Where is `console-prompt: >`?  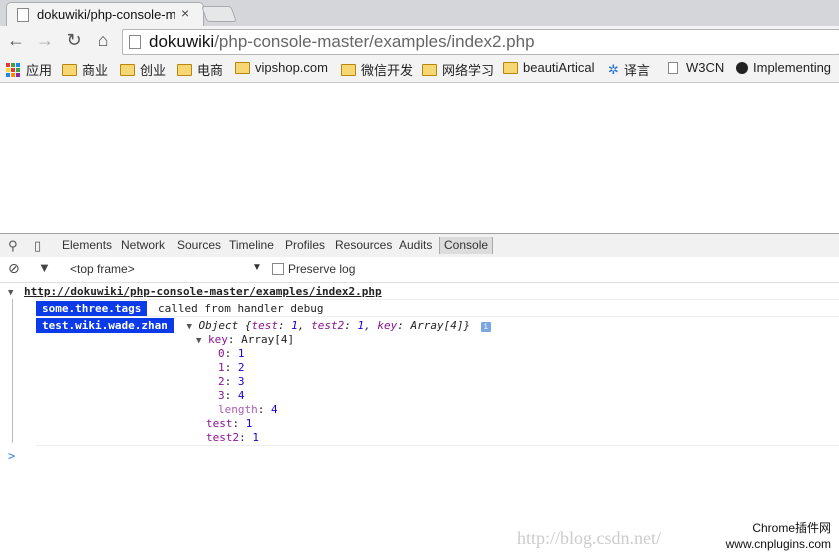
console-prompt: > is located at coordinates (11, 456).